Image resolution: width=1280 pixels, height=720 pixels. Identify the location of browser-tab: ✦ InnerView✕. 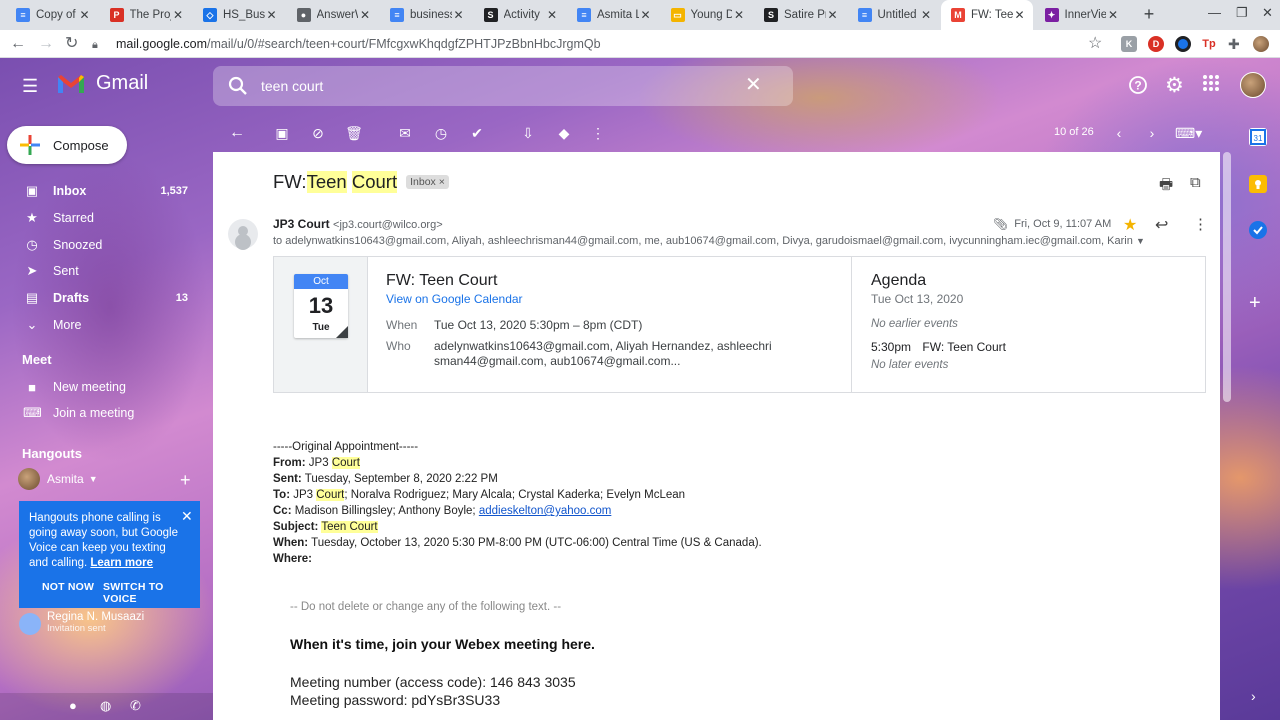
(1081, 15).